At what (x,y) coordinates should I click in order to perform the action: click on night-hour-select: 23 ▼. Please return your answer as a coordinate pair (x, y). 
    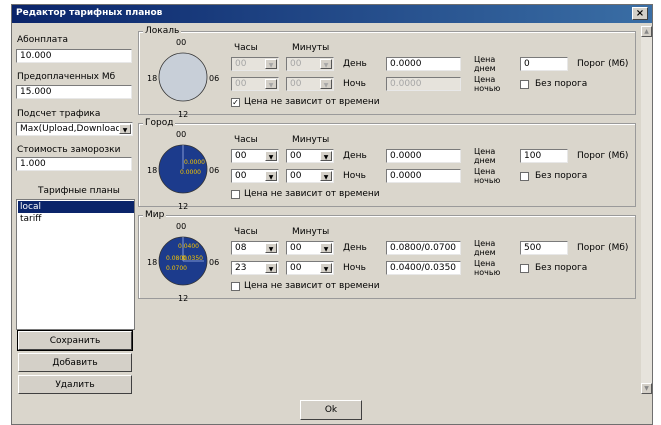
    Looking at the image, I should click on (255, 268).